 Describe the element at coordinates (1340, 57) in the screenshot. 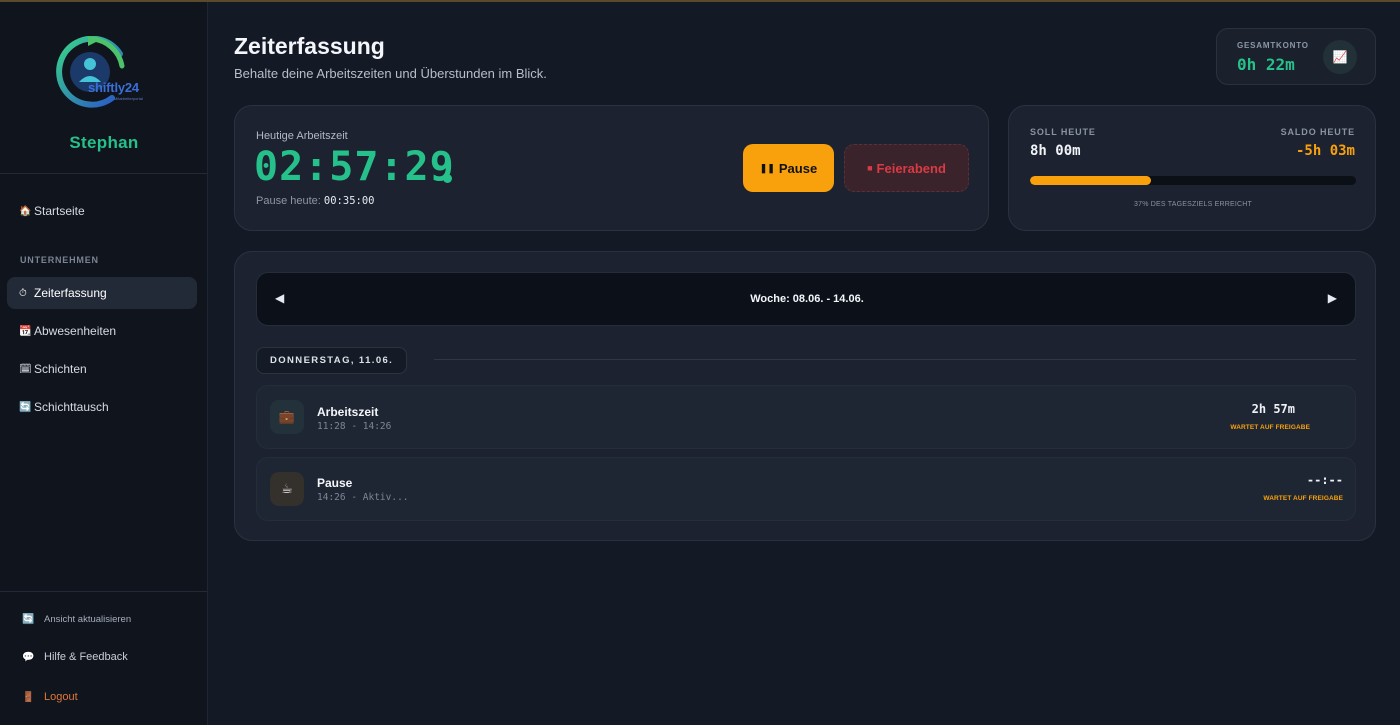

I see `chart-icon: 📈` at that location.